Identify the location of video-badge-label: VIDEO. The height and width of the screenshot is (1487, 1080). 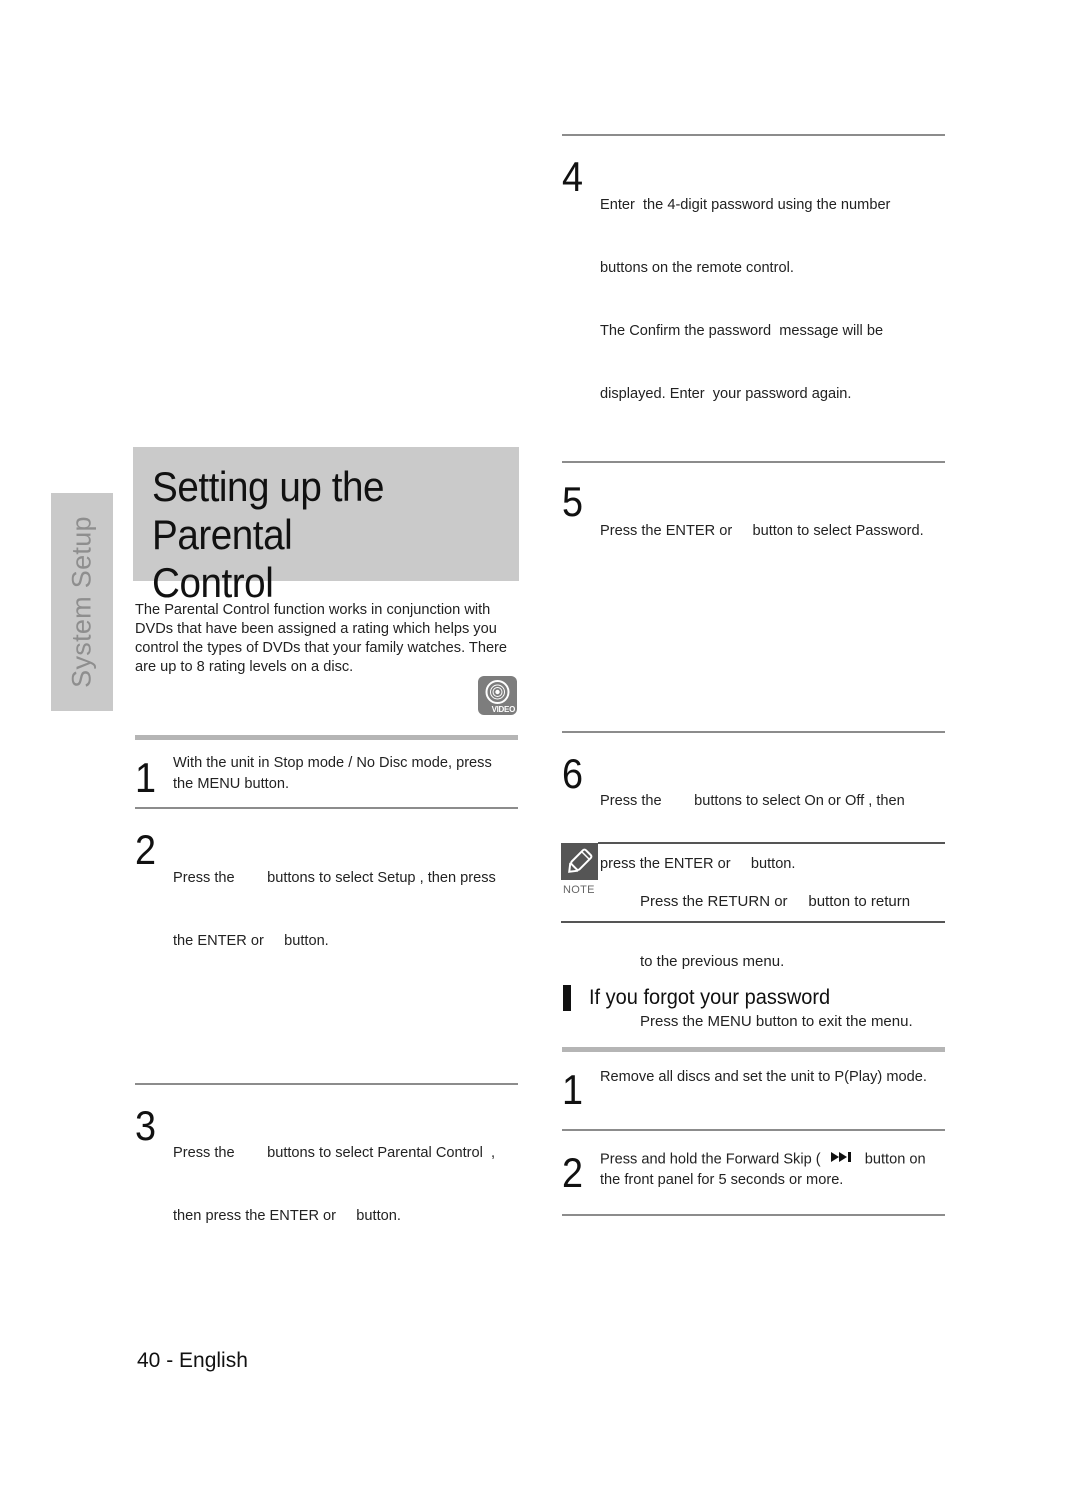
(503, 709).